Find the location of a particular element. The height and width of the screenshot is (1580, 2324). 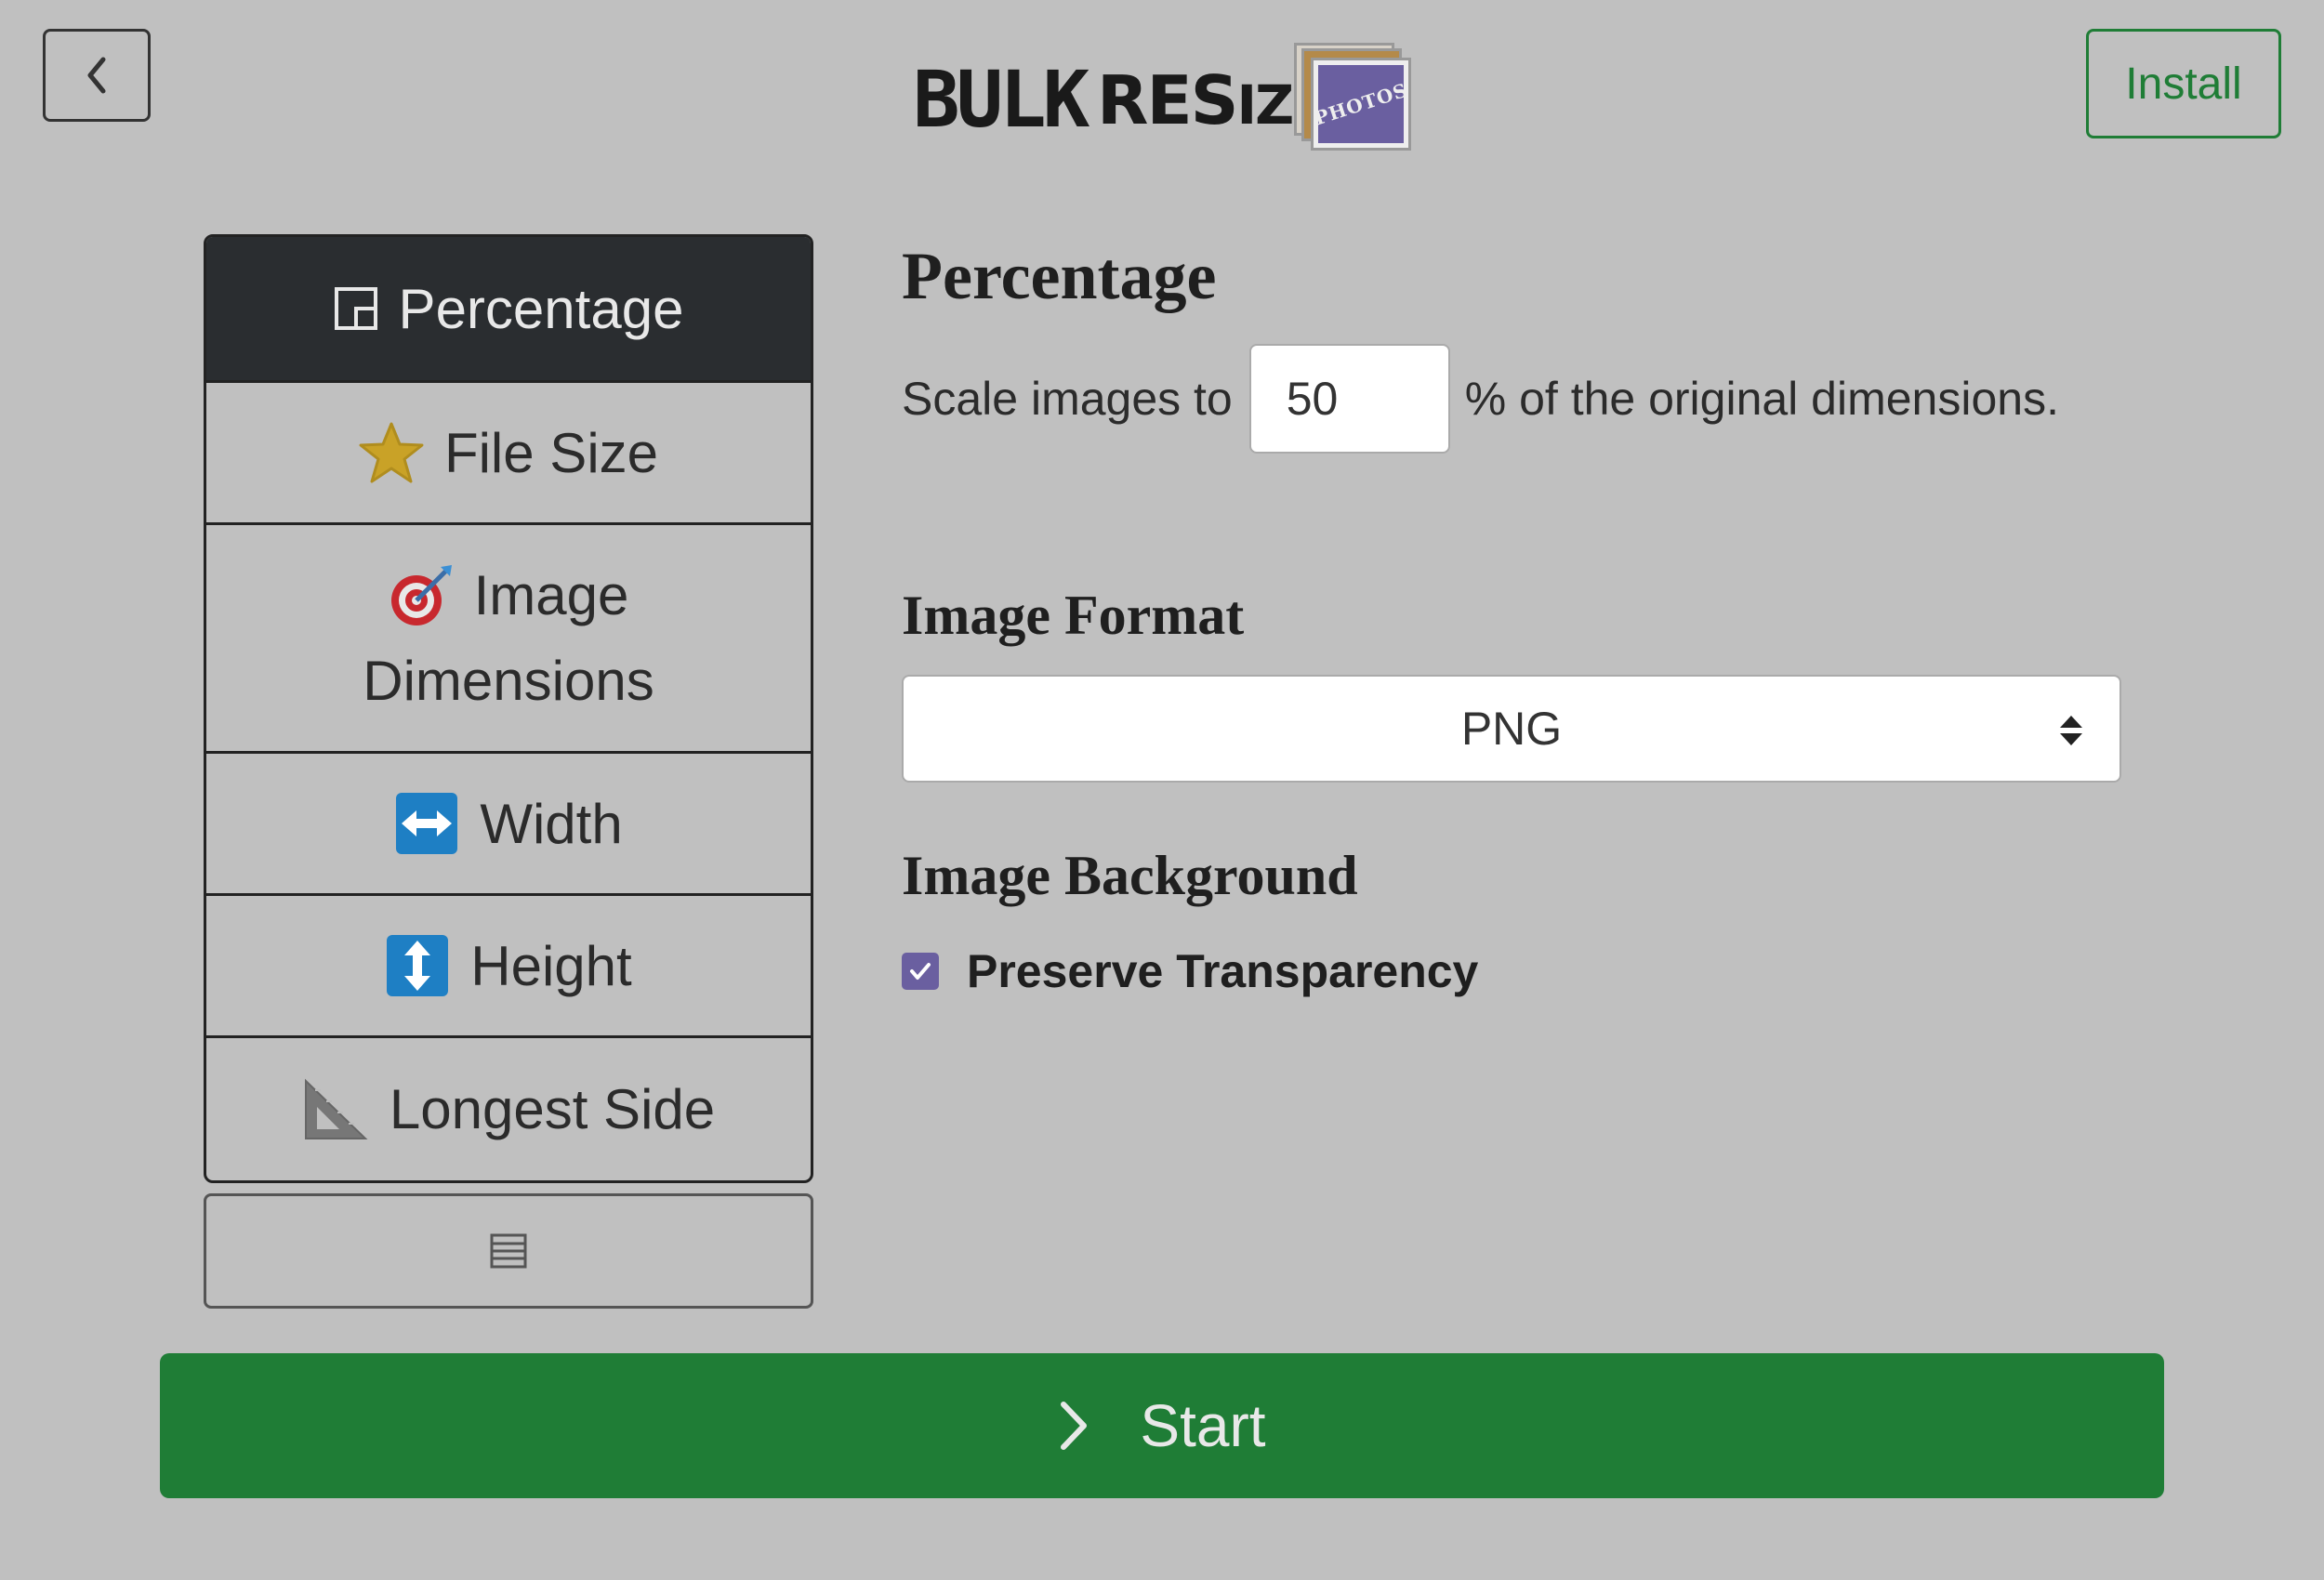

target-icon is located at coordinates (421, 595).